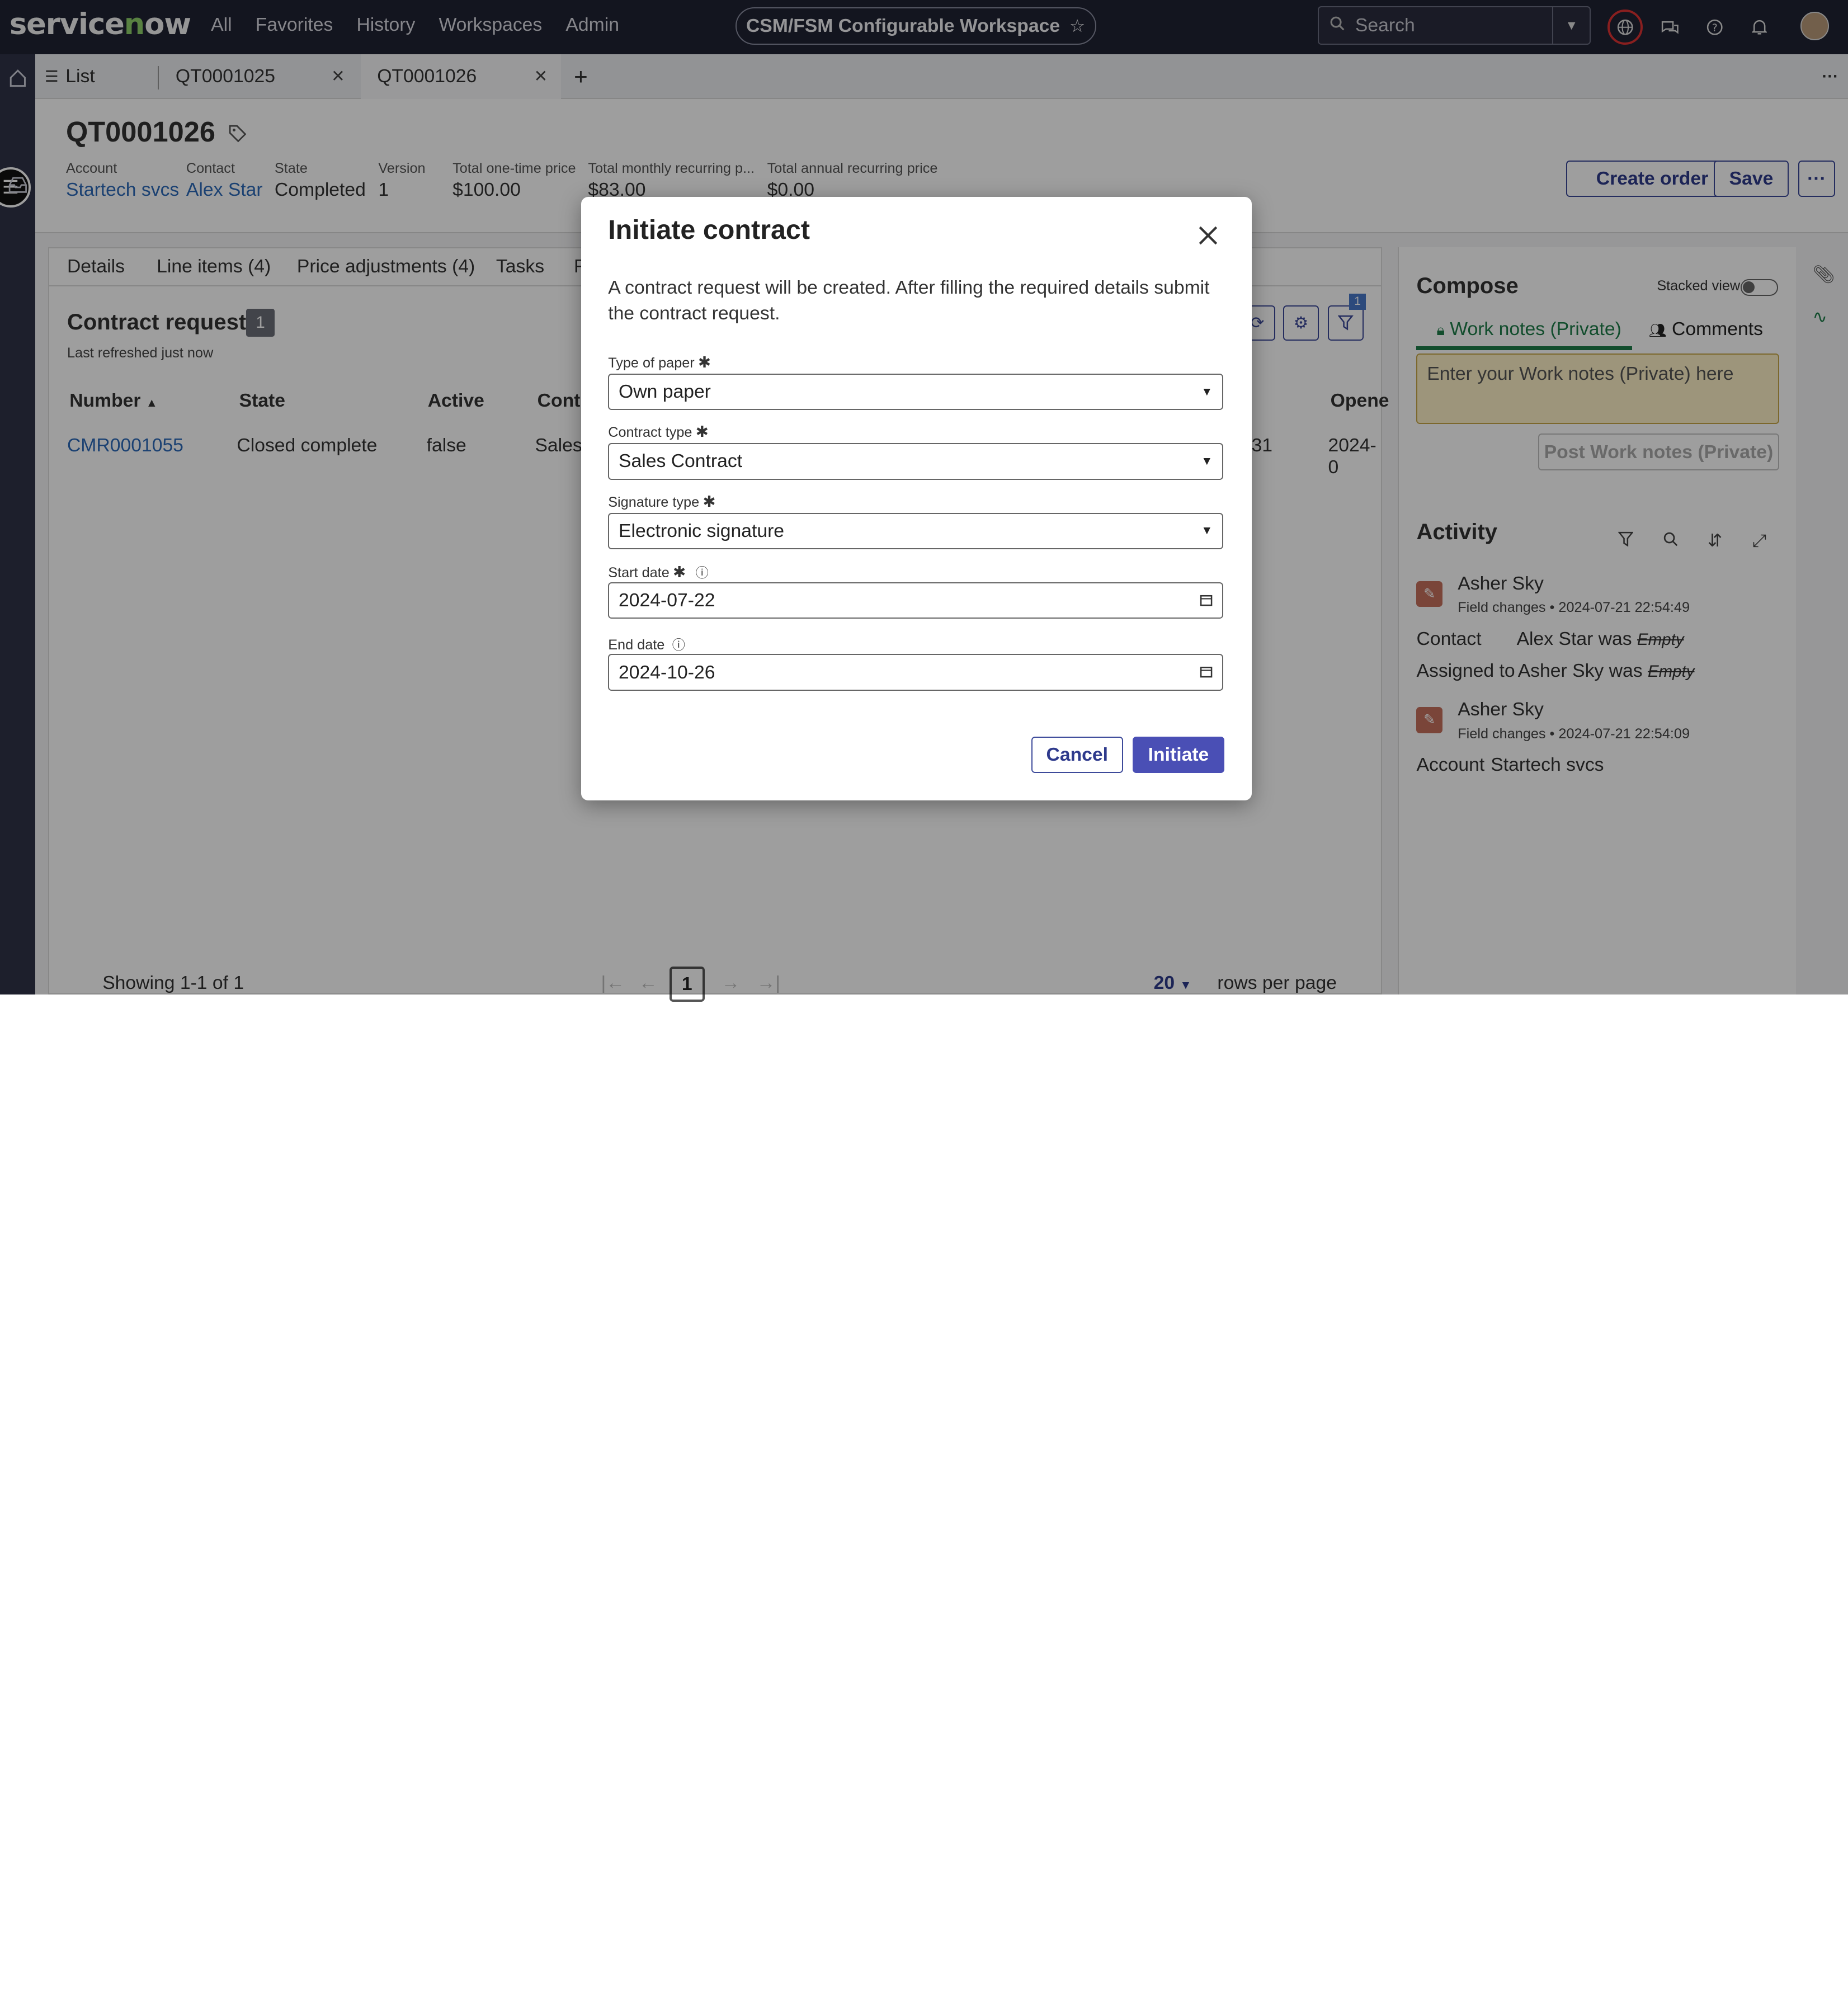 This screenshot has width=1848, height=1989. I want to click on input-value: 2024-10-26, so click(667, 672).